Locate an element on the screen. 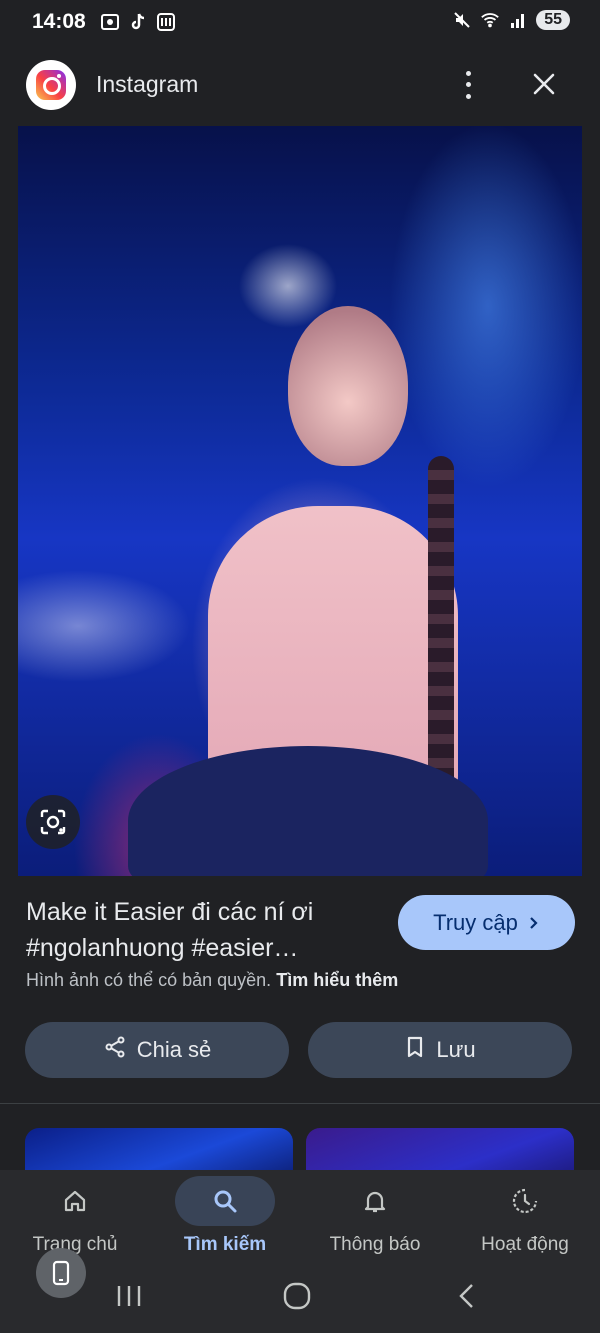 The height and width of the screenshot is (1333, 600). save-label: Lưu is located at coordinates (456, 1049).